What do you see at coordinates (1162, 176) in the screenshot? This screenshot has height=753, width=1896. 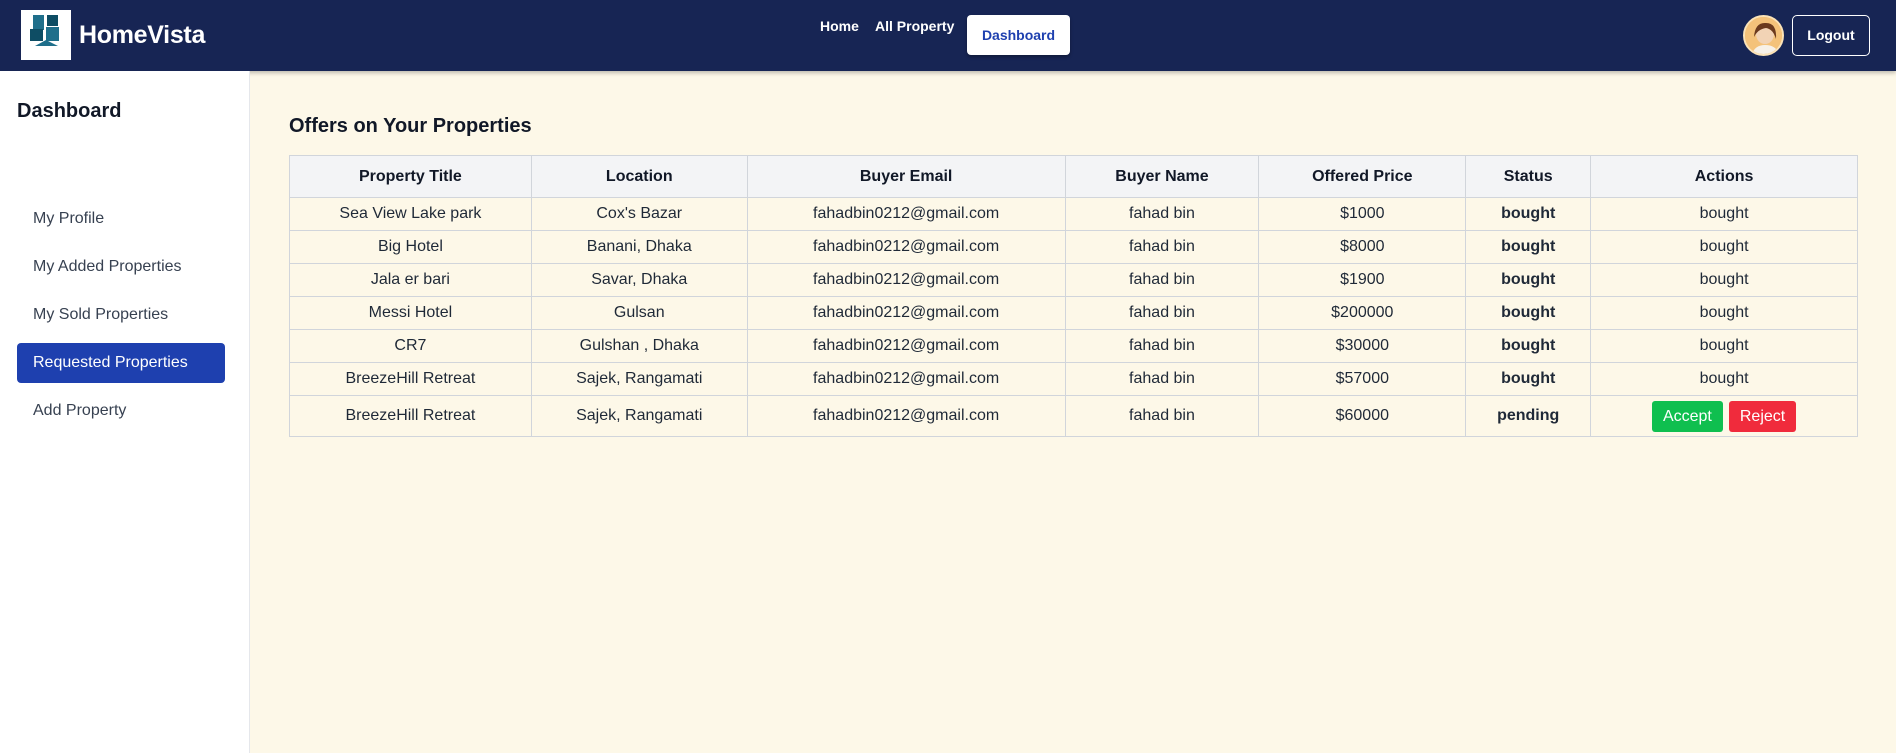 I see `column-header-buyer-name: Buyer Name` at bounding box center [1162, 176].